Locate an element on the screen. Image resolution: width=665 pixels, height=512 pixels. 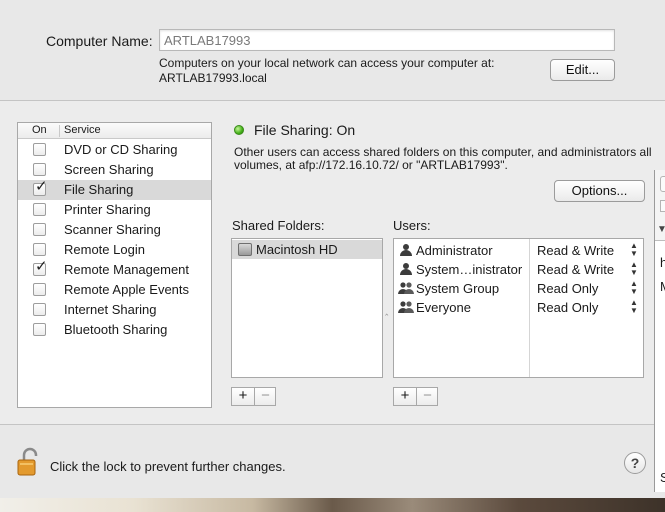
remove-shared-folder-button: − is located at coordinates (265, 396).